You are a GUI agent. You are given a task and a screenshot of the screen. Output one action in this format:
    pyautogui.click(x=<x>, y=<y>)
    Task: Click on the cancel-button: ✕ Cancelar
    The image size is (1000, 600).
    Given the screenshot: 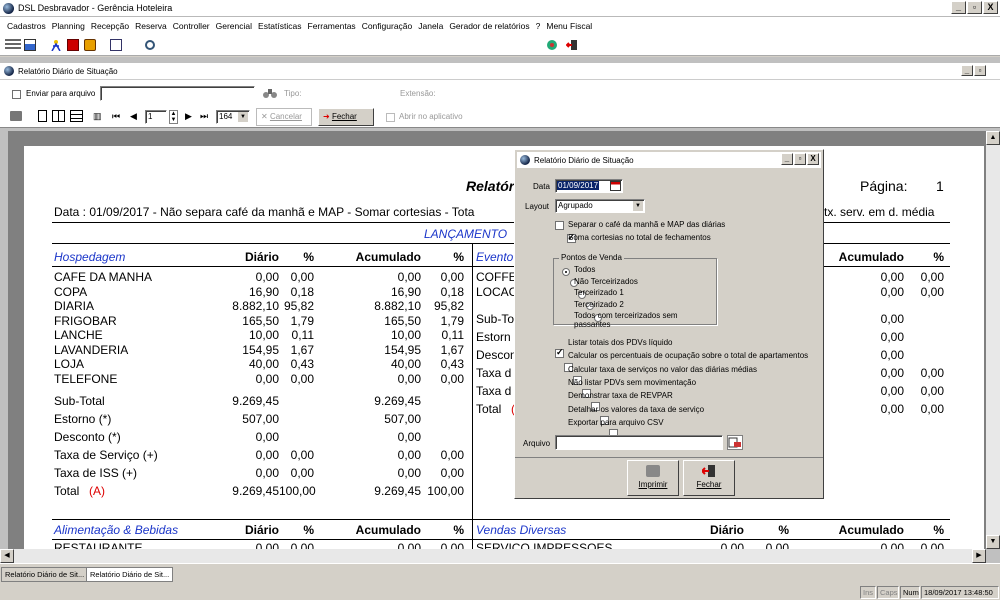 What is the action you would take?
    pyautogui.click(x=284, y=117)
    